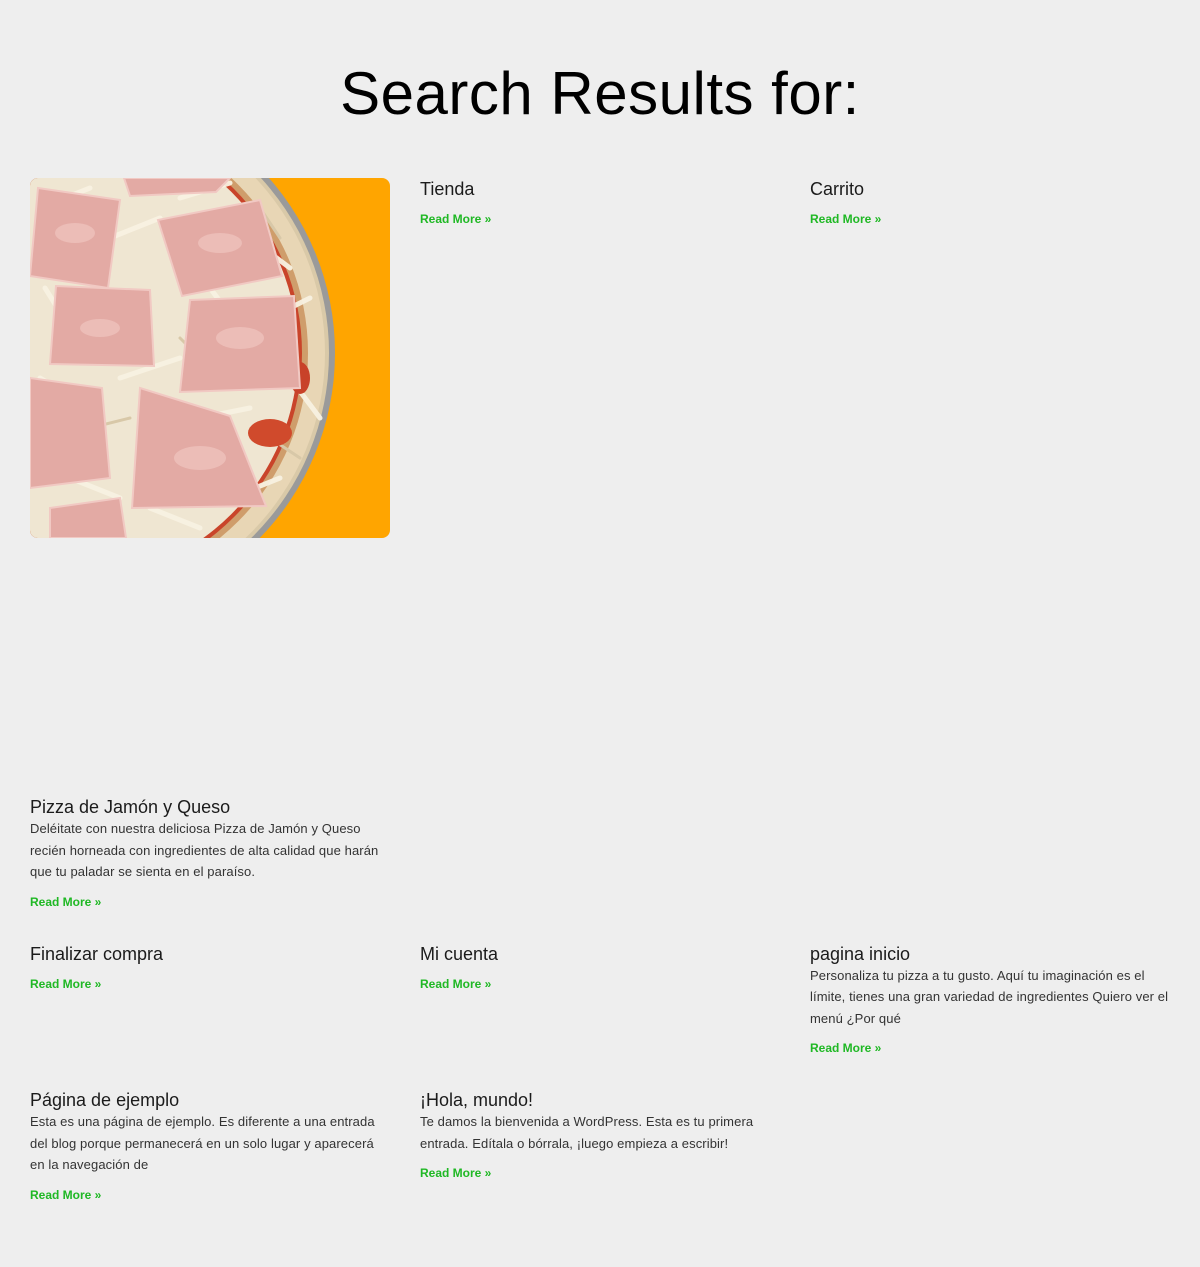 The height and width of the screenshot is (1267, 1200). Describe the element at coordinates (476, 1100) in the screenshot. I see `result-title: ¡Hola, mundo!` at that location.